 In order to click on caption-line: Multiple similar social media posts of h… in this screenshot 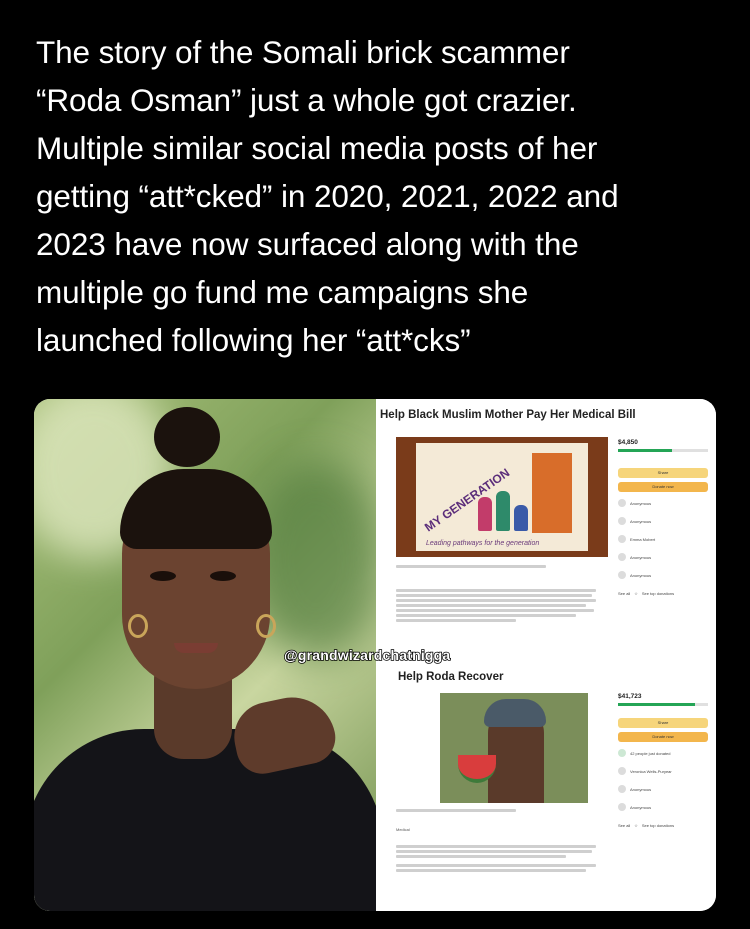, I will do `click(317, 148)`.